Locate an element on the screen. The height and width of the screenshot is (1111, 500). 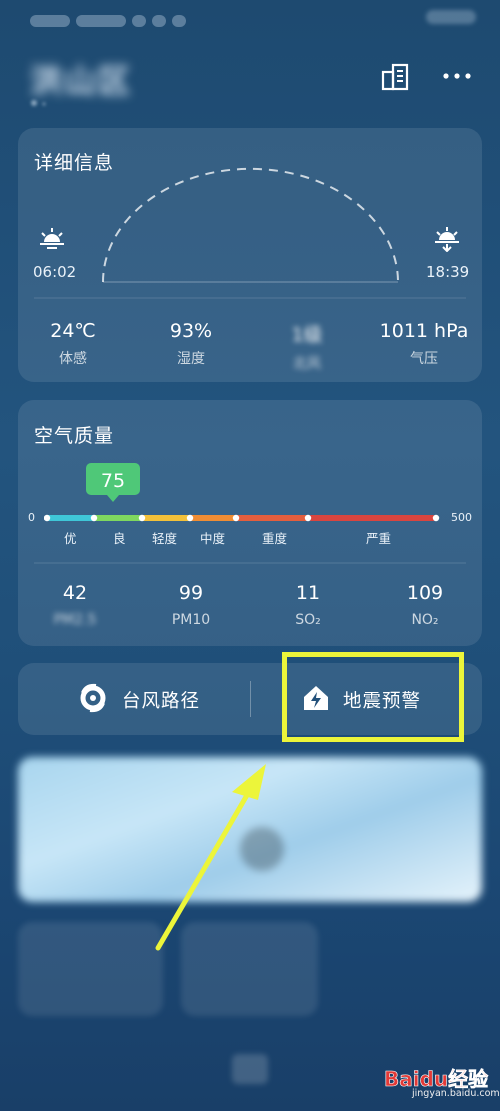
baidu-watermark: Baidu经验 jingyan.baidu.com is located at coordinates (439, 1084).